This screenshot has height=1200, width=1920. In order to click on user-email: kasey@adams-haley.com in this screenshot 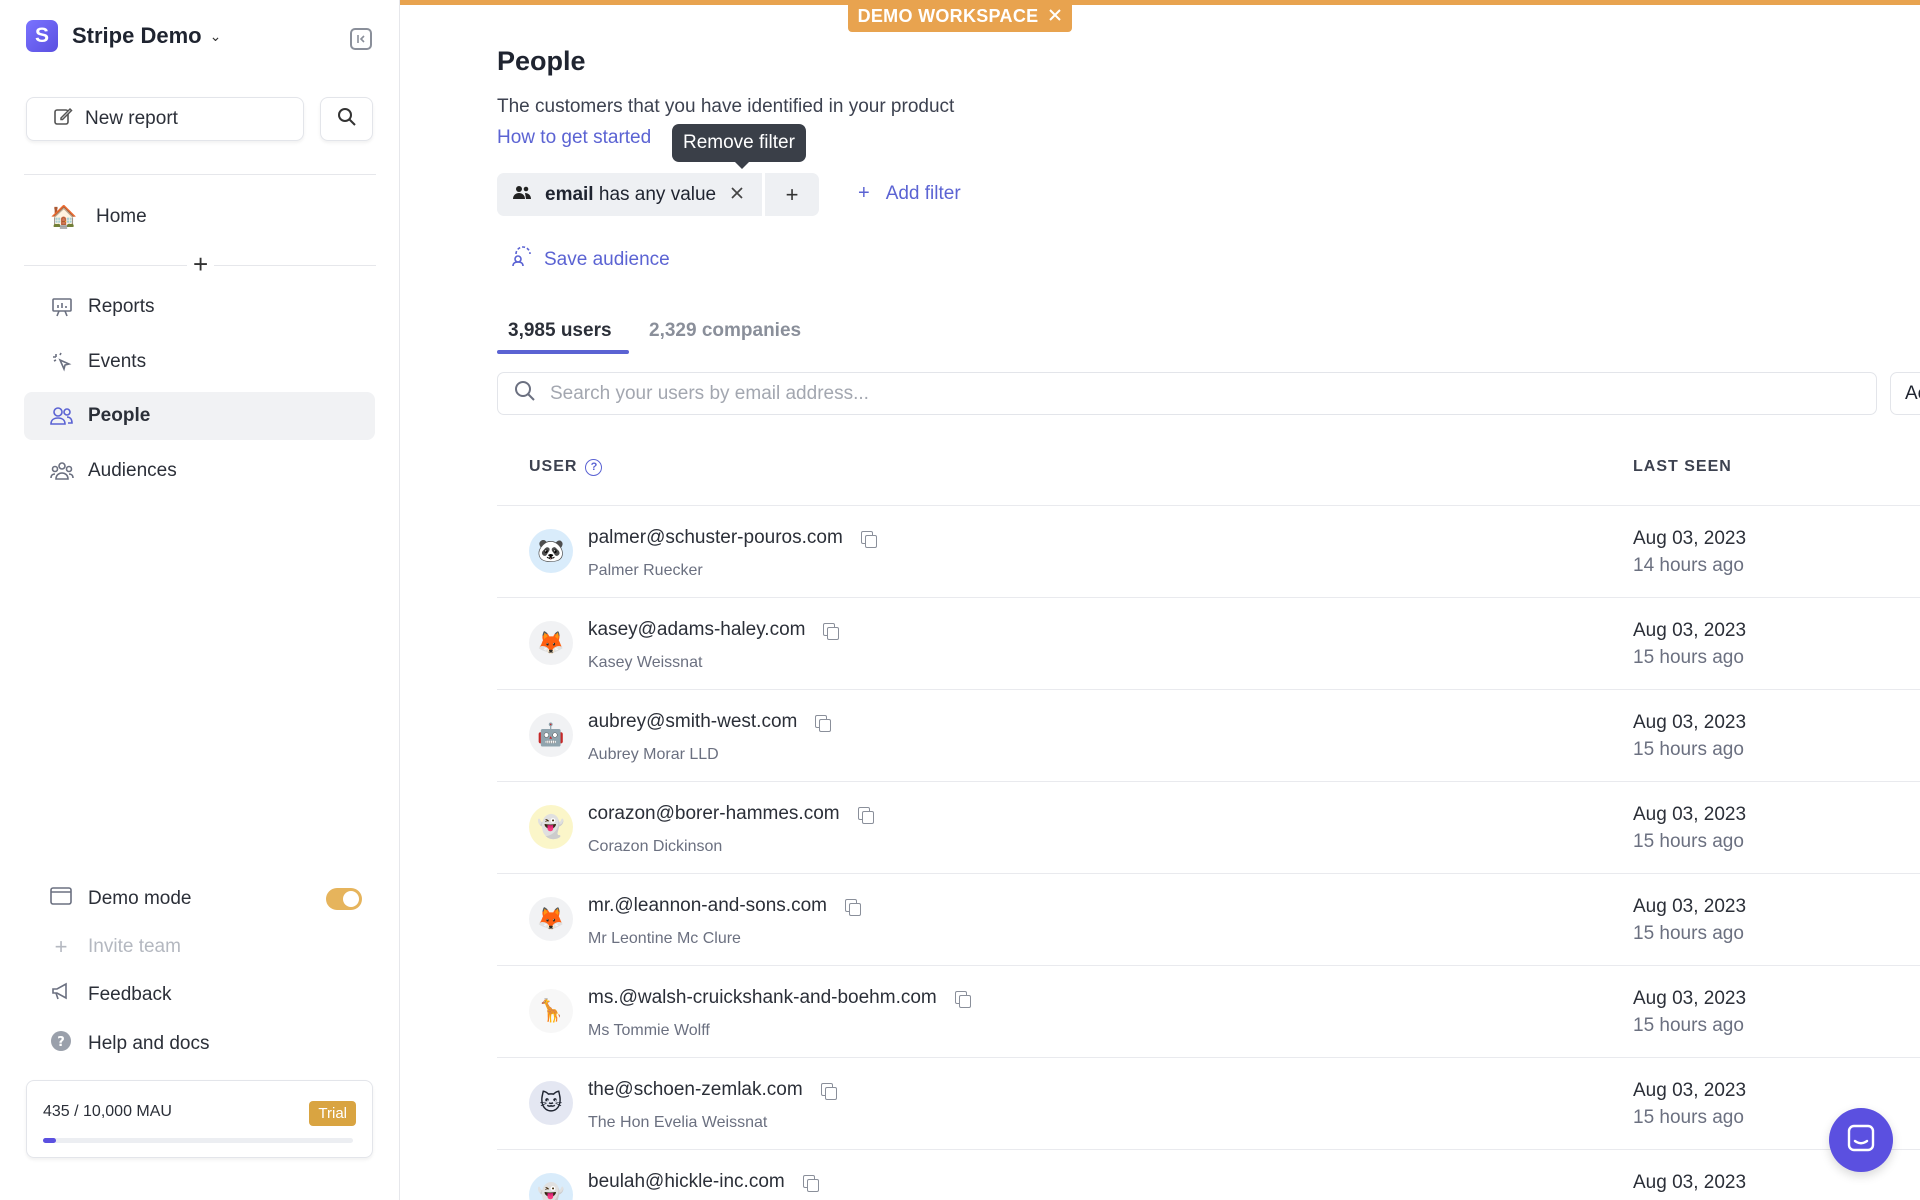, I will do `click(714, 630)`.